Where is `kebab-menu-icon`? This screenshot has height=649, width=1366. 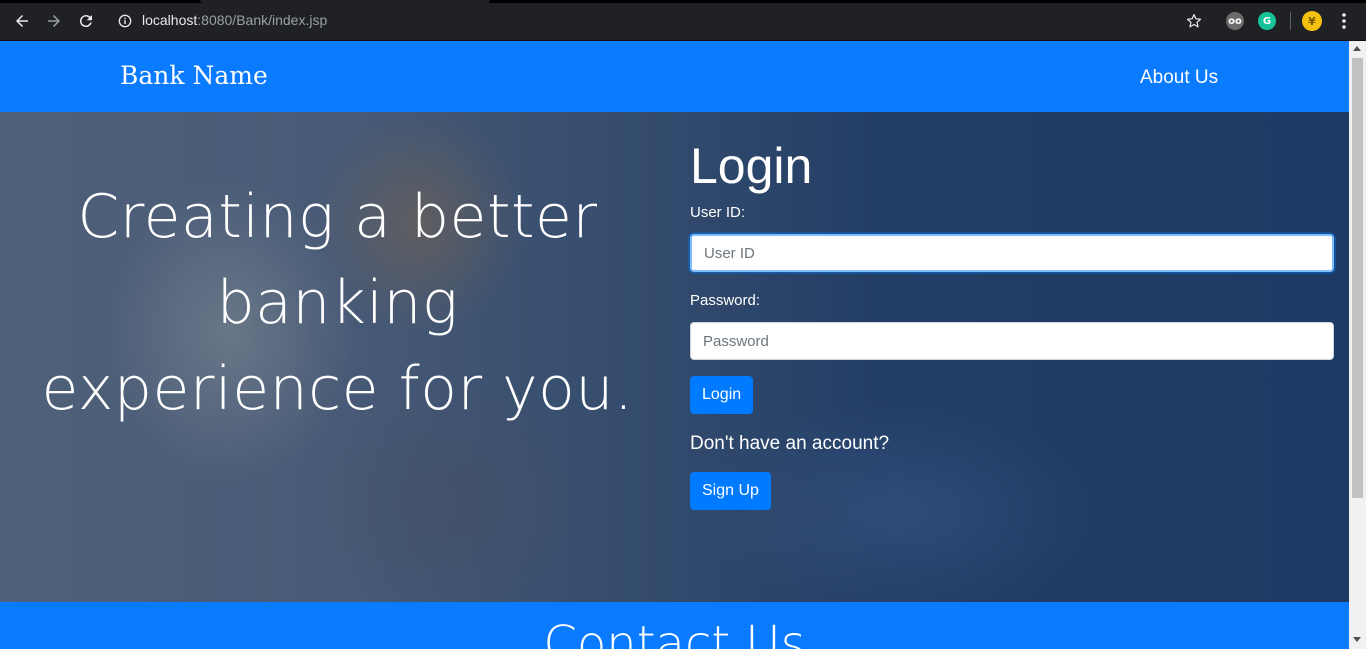
kebab-menu-icon is located at coordinates (1344, 21).